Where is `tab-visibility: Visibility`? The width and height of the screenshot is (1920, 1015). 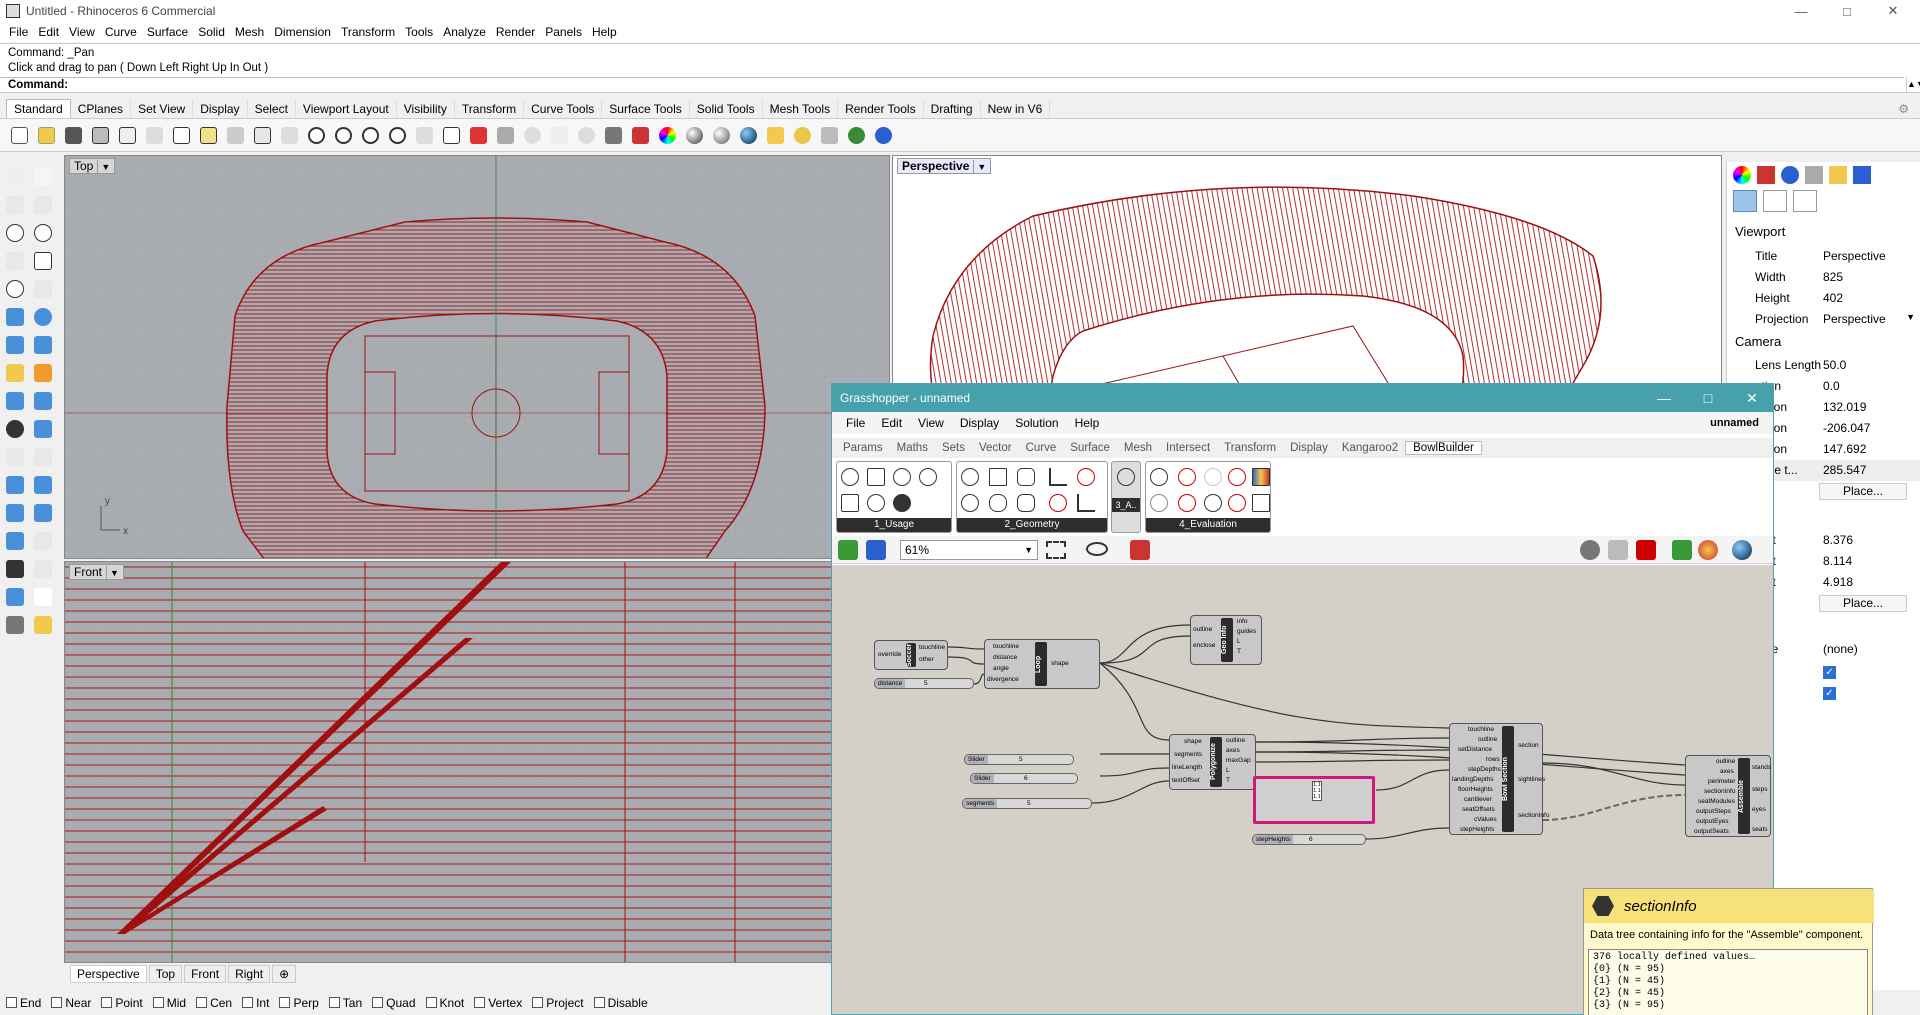 tab-visibility: Visibility is located at coordinates (426, 109).